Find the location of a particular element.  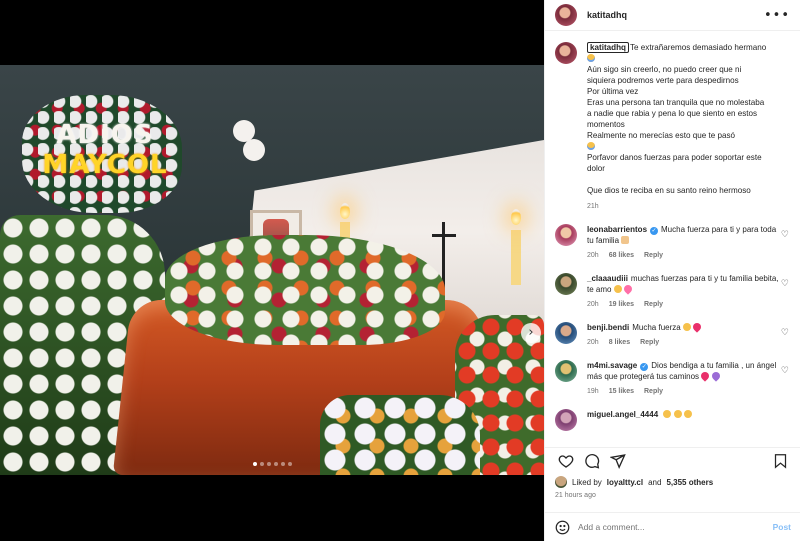

comment-icon is located at coordinates (592, 461).